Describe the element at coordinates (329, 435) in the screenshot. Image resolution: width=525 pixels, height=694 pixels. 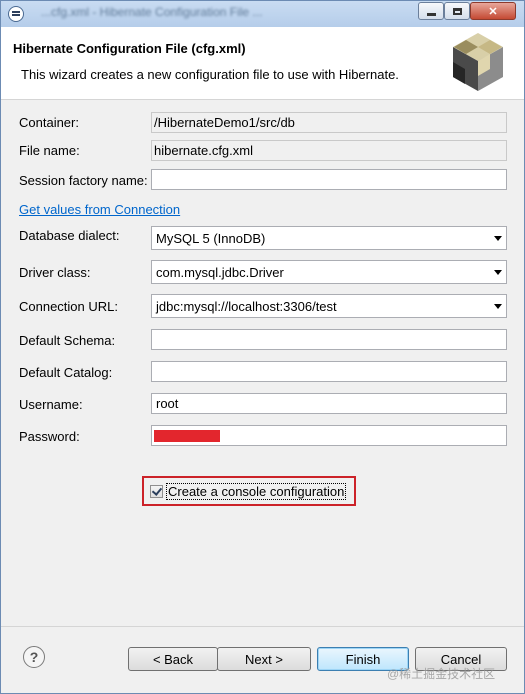
I see `password-input` at that location.